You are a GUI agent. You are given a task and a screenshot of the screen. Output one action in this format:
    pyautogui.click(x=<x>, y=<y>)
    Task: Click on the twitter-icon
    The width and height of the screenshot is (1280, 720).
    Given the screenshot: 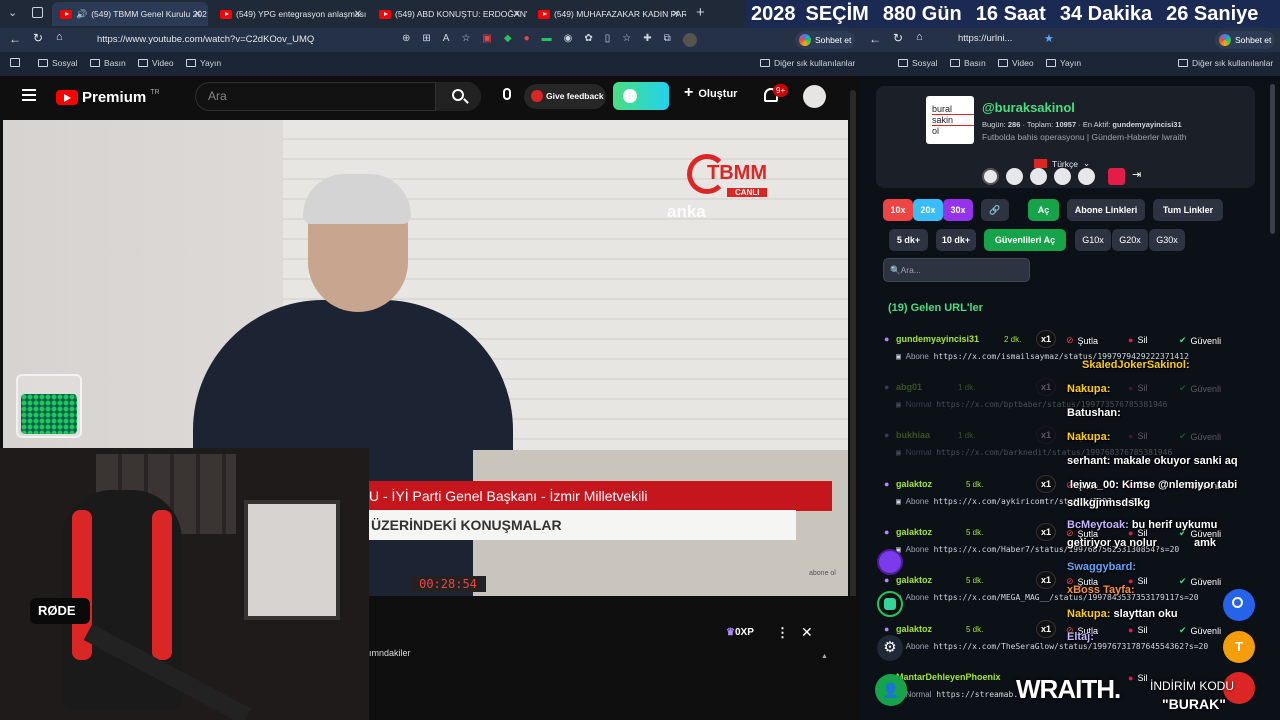 What is the action you would take?
    pyautogui.click(x=1014, y=176)
    